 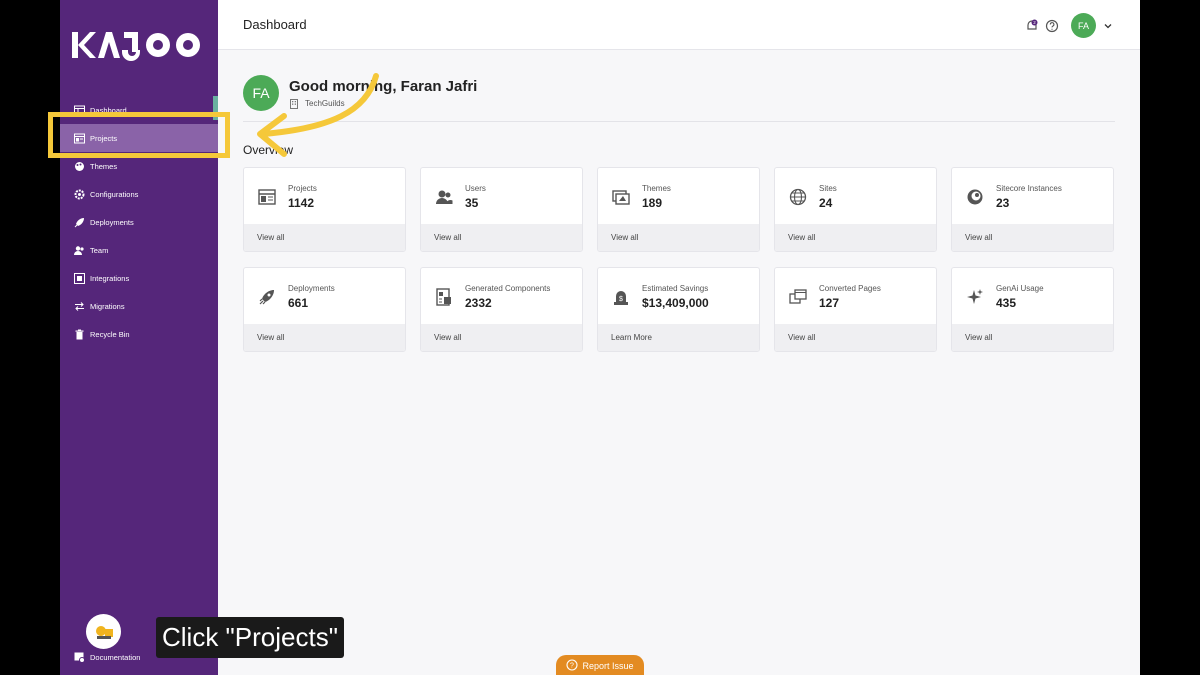 I want to click on card-label: GenAi Usage, so click(x=1020, y=288).